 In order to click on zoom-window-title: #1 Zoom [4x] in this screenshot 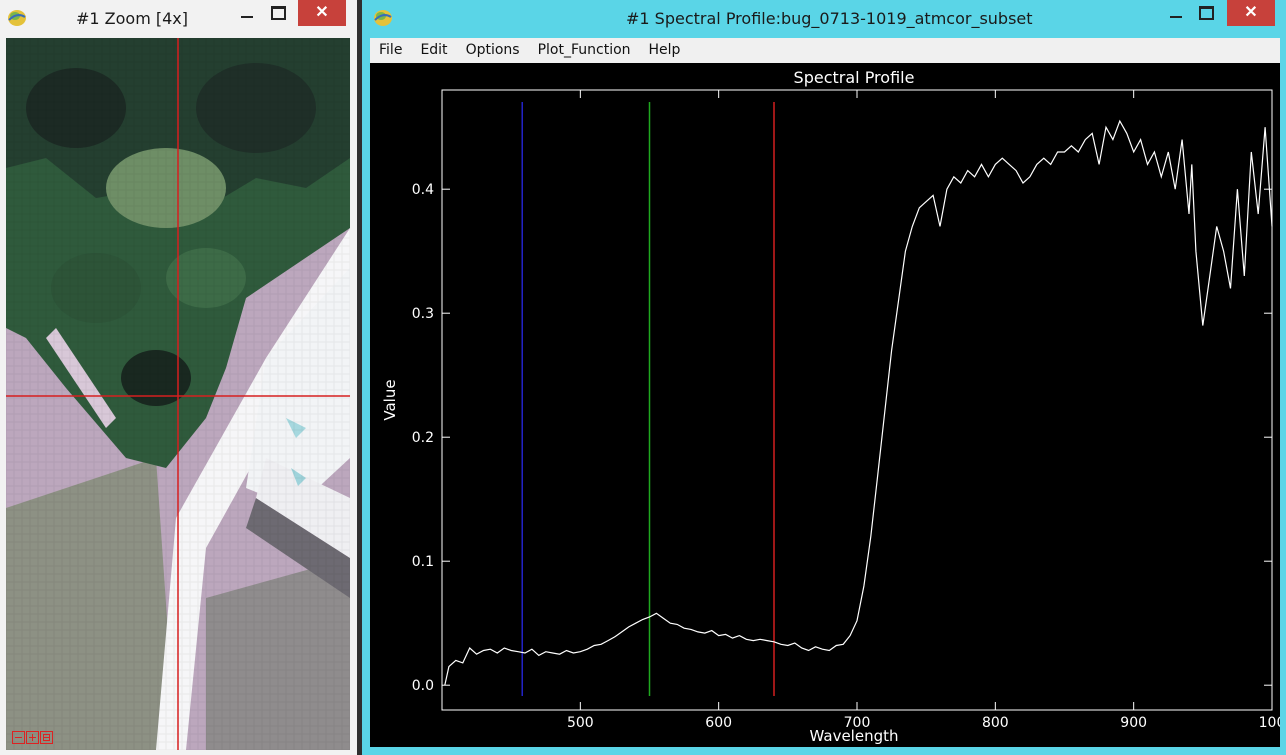, I will do `click(132, 18)`.